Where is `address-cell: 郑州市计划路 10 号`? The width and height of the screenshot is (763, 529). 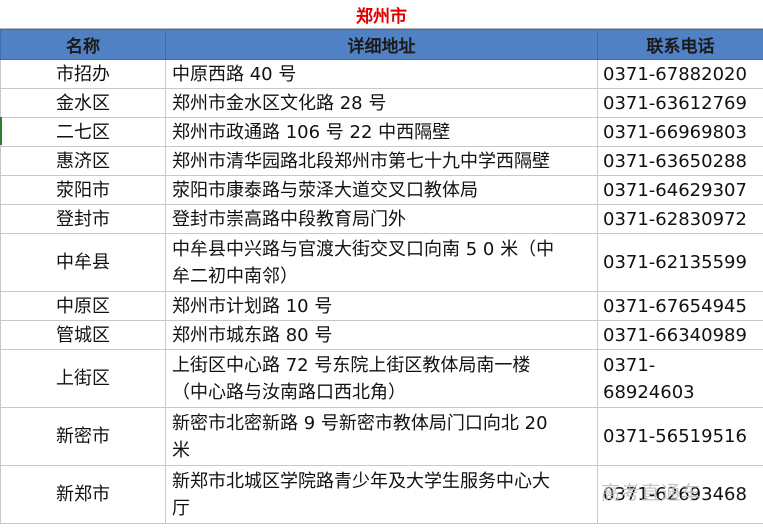
address-cell: 郑州市计划路 10 号 is located at coordinates (381, 306).